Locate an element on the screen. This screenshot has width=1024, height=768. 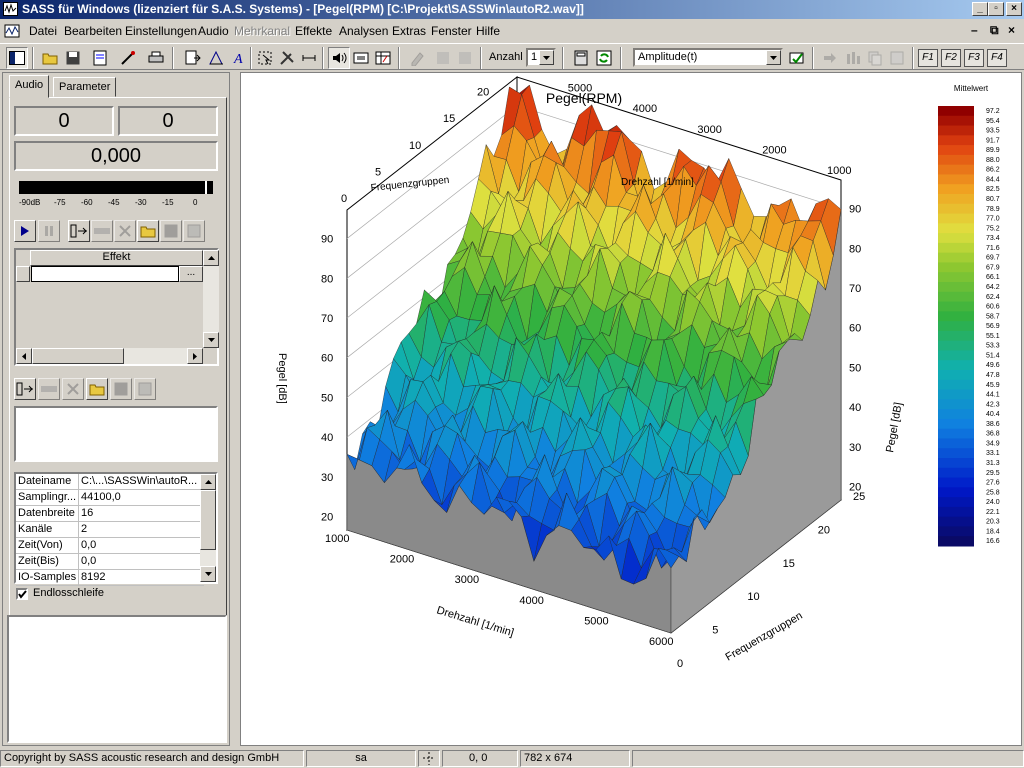
edit-disabled-icon is located at coordinates (417, 58).